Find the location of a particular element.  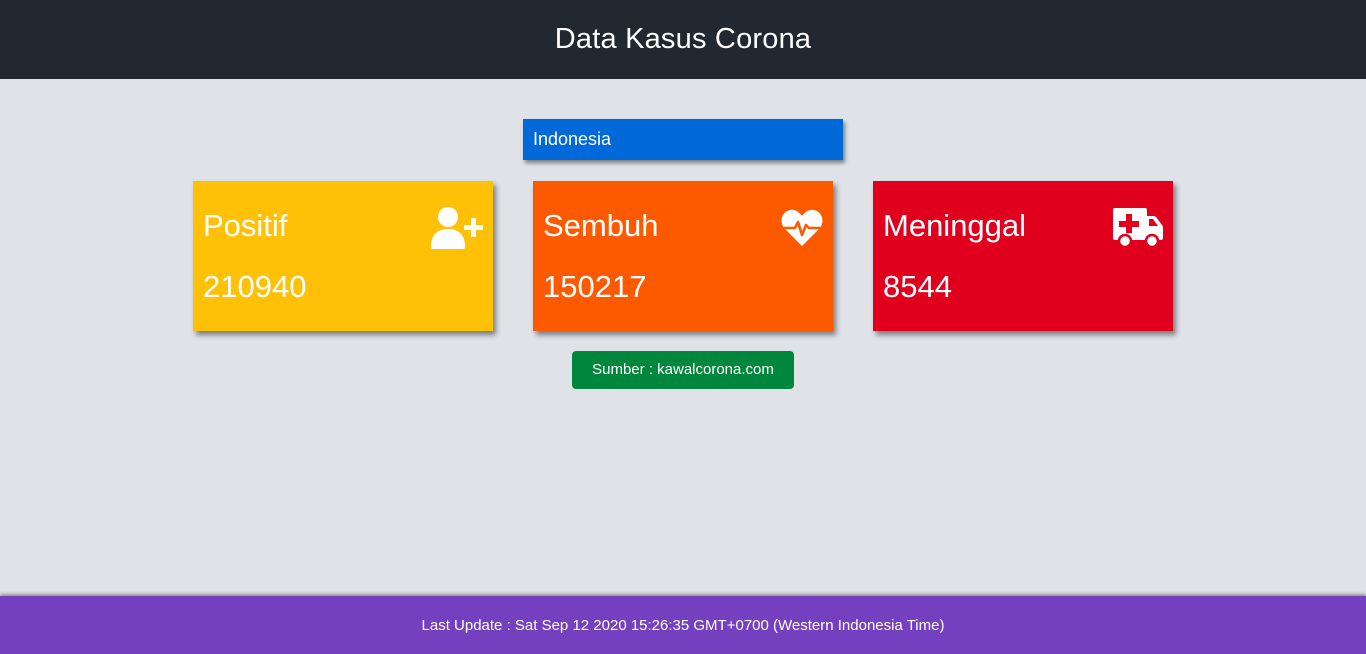

card-sembuh: Sembuh 150217 is located at coordinates (683, 256).